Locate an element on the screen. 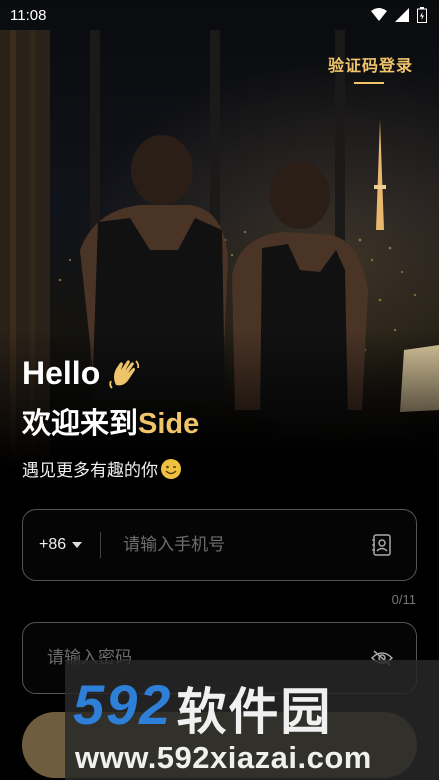 The height and width of the screenshot is (780, 439). phone-field: +86 is located at coordinates (219, 545).